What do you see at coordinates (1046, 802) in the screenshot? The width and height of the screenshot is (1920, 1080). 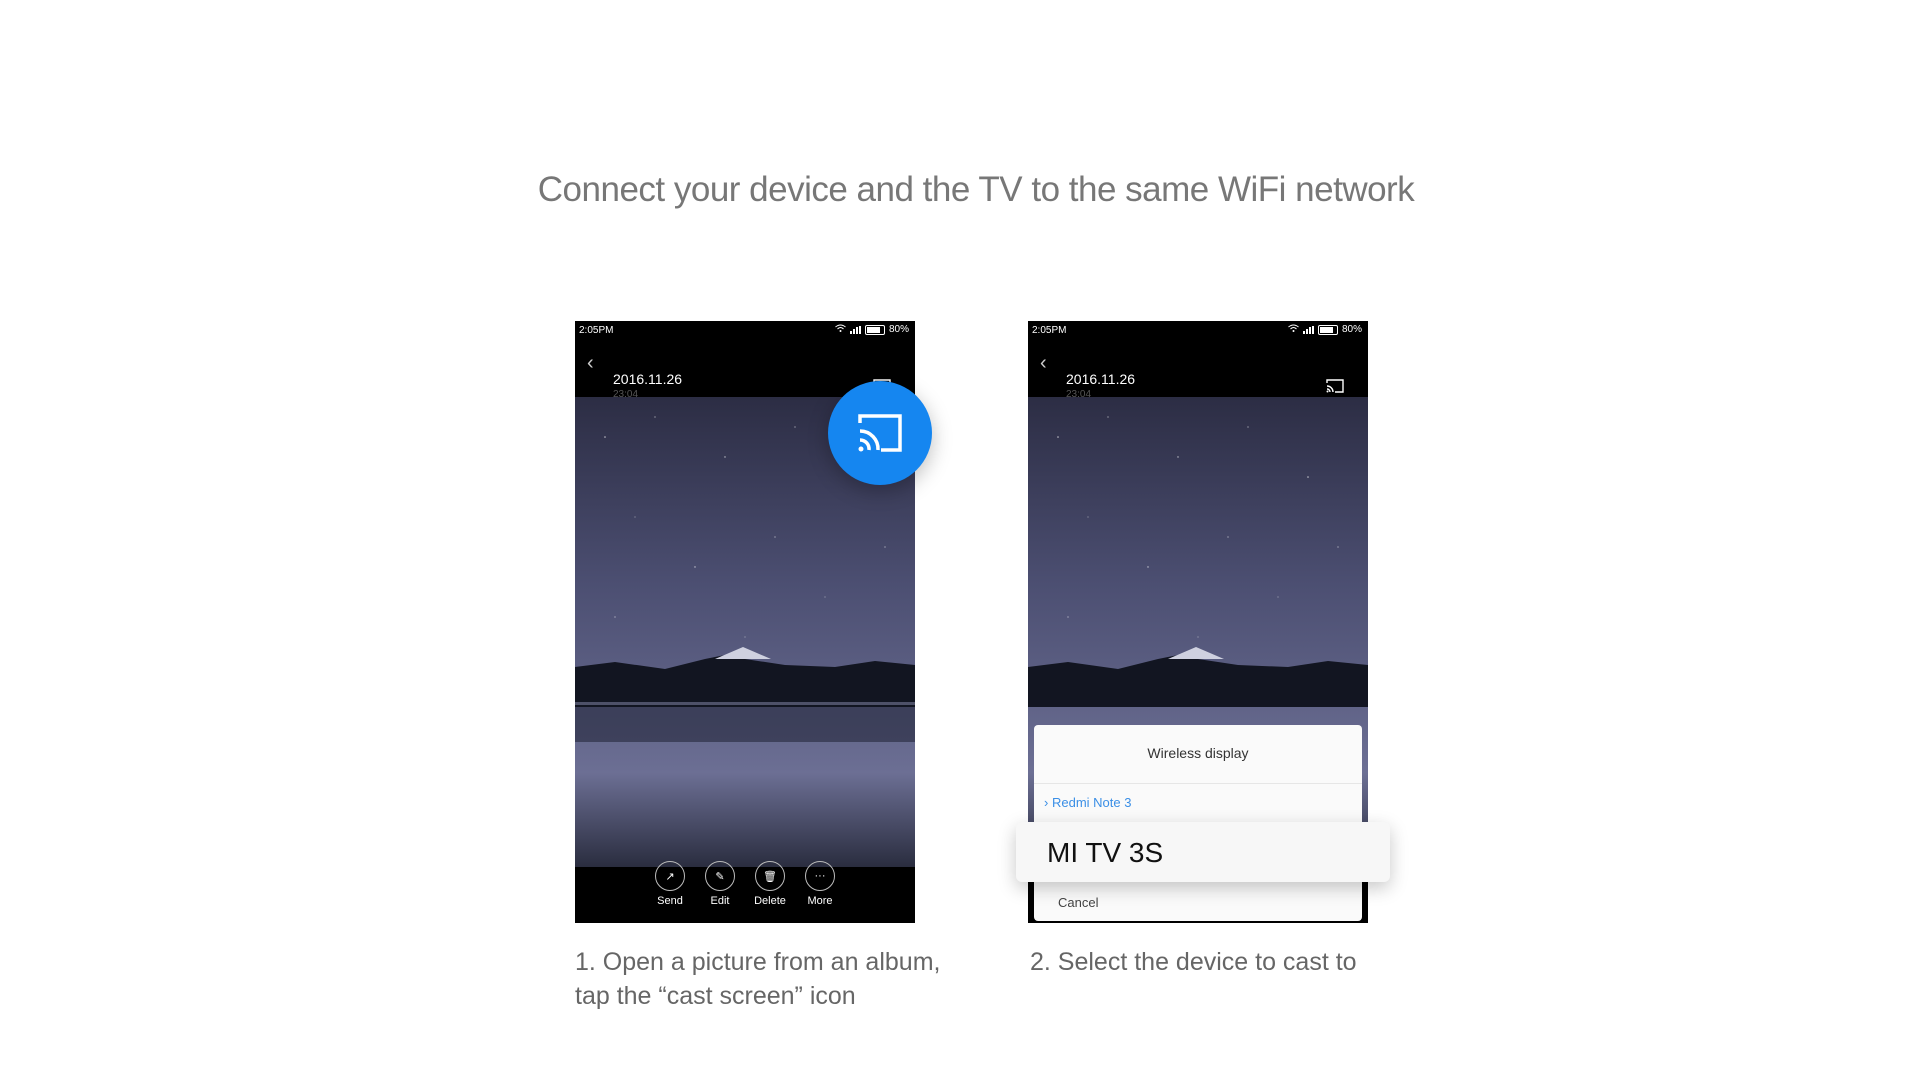 I see `chevron-right-icon: ›` at bounding box center [1046, 802].